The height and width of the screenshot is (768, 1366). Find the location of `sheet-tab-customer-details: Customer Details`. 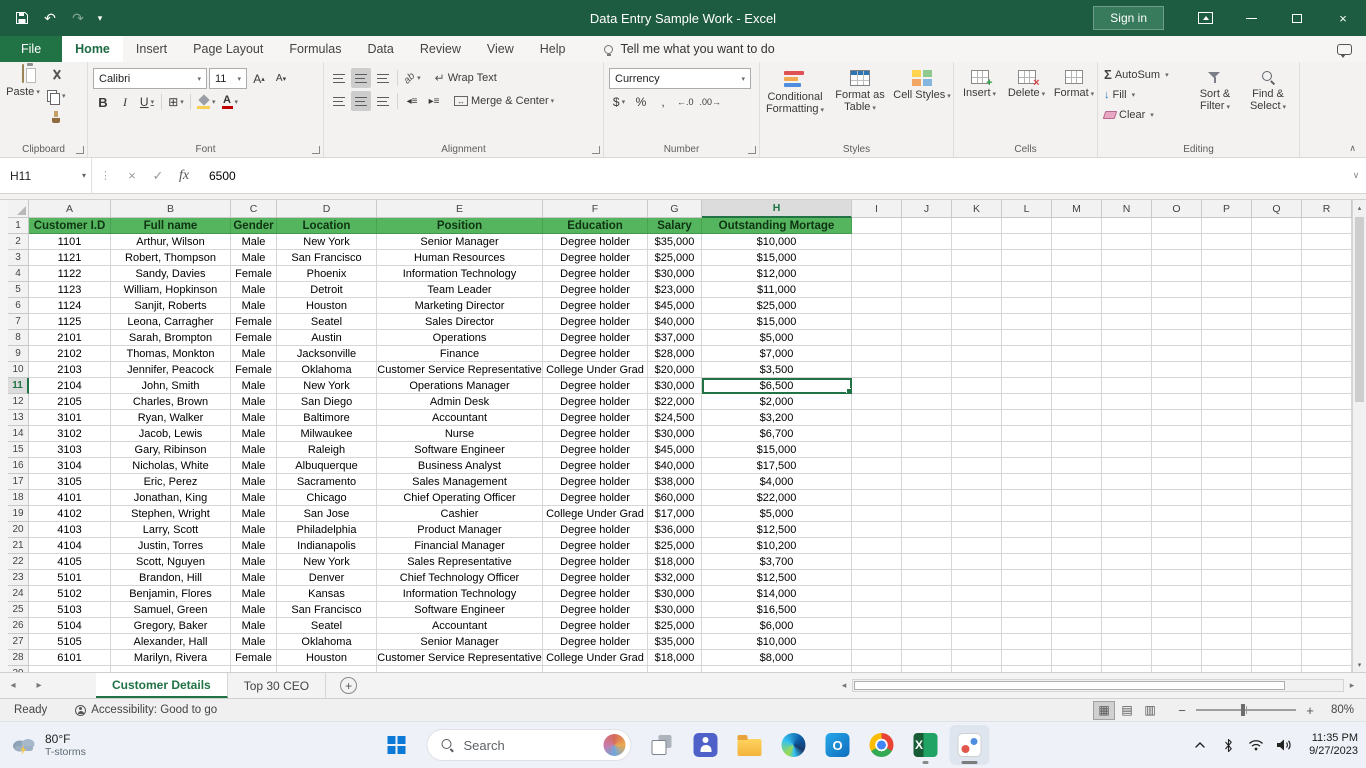

sheet-tab-customer-details: Customer Details is located at coordinates (162, 685).